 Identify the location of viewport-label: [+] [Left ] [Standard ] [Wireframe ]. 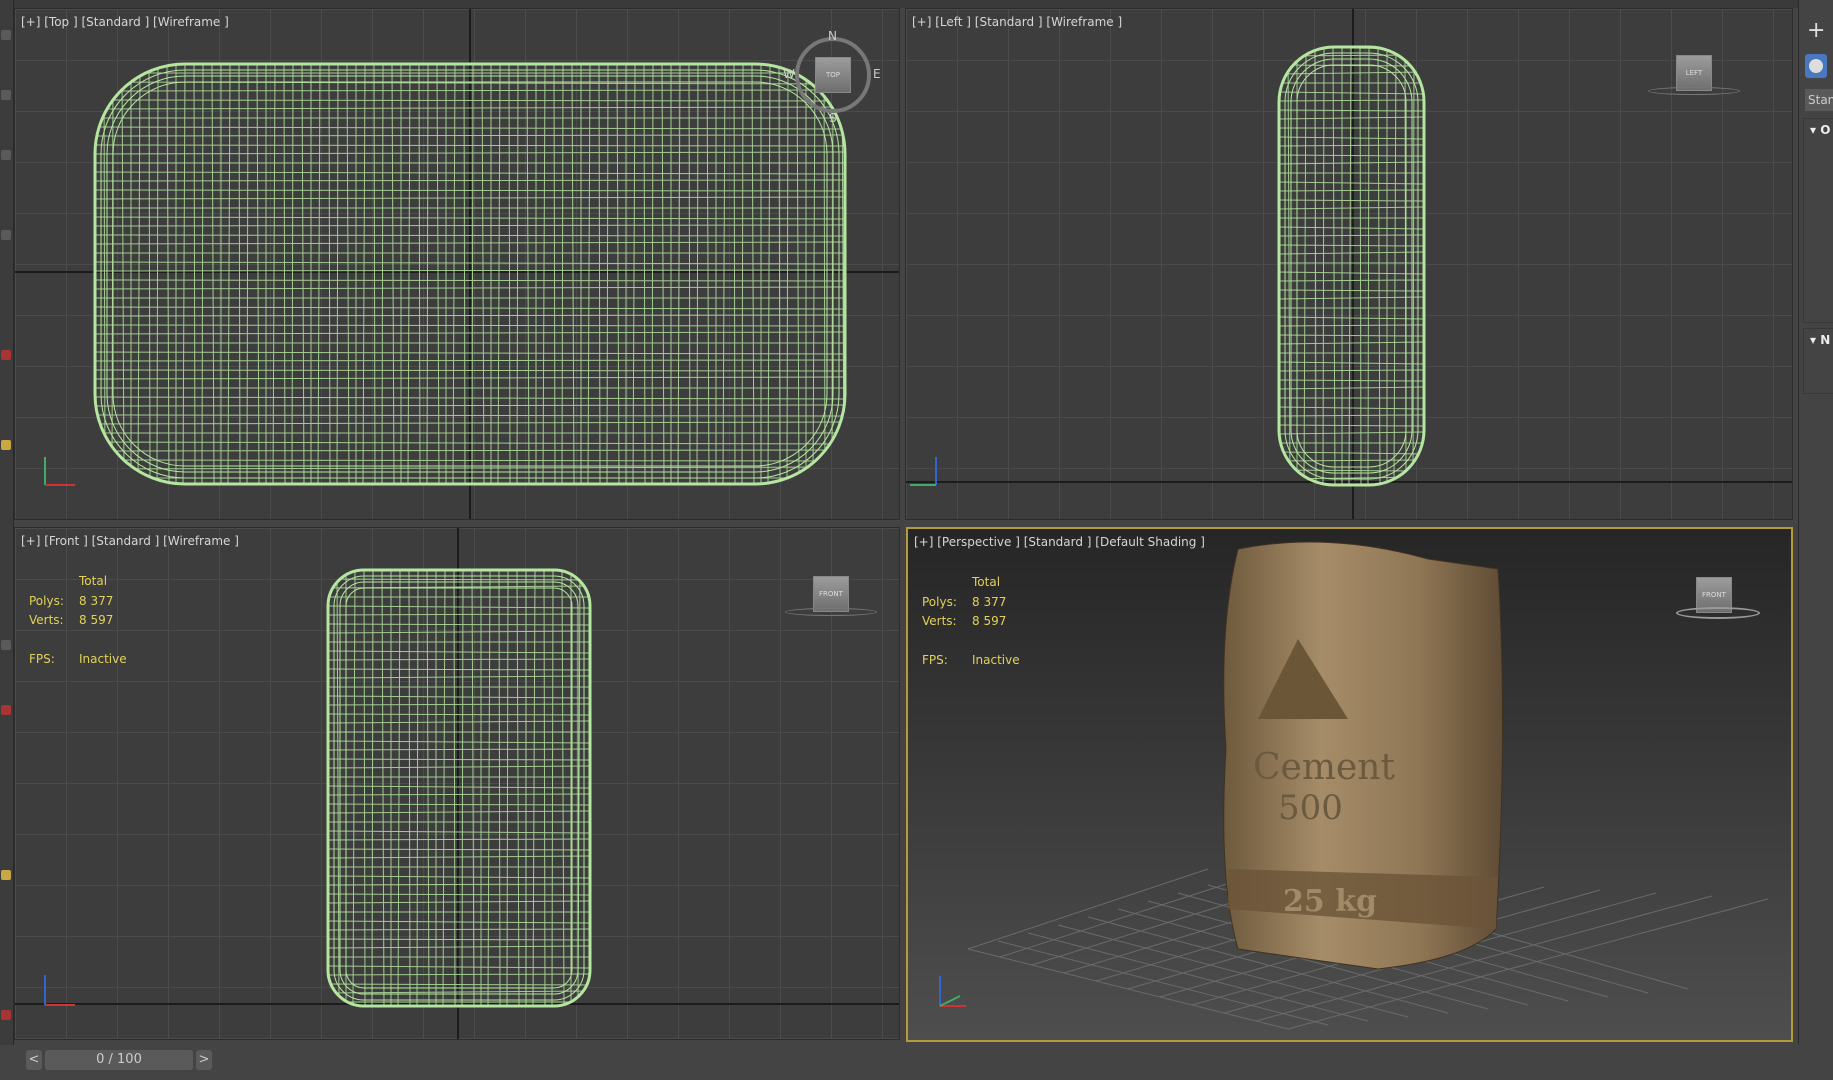
(1017, 22).